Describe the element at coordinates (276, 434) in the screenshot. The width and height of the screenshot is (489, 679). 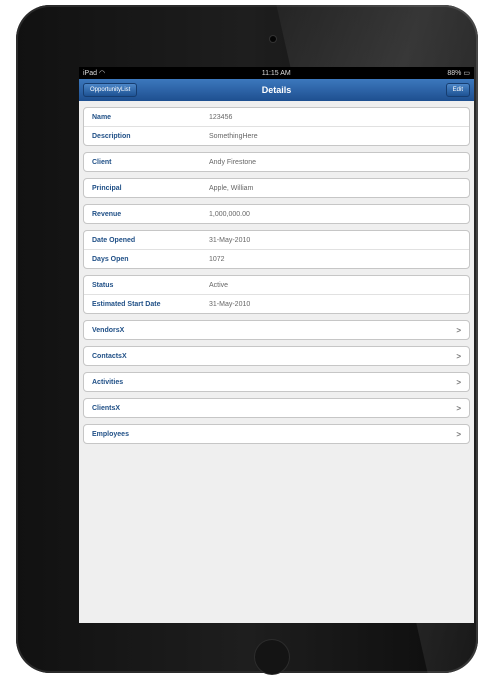
I see `link-employees: Employees >` at that location.